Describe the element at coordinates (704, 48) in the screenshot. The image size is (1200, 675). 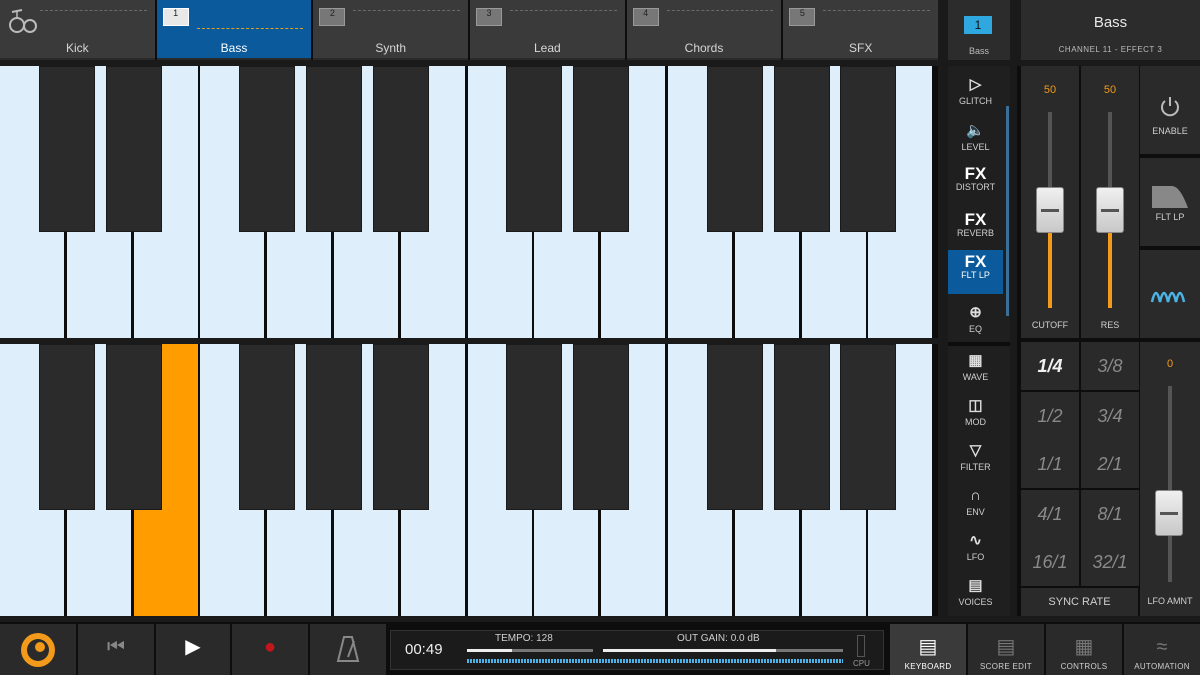
I see `track-name: Chords` at that location.